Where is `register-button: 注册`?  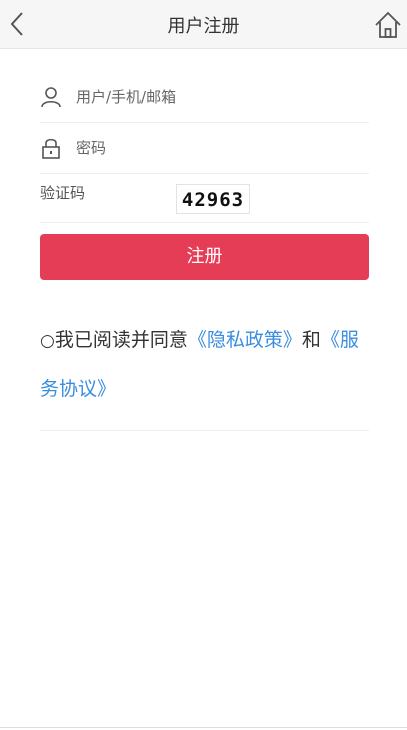 register-button: 注册 is located at coordinates (204, 257).